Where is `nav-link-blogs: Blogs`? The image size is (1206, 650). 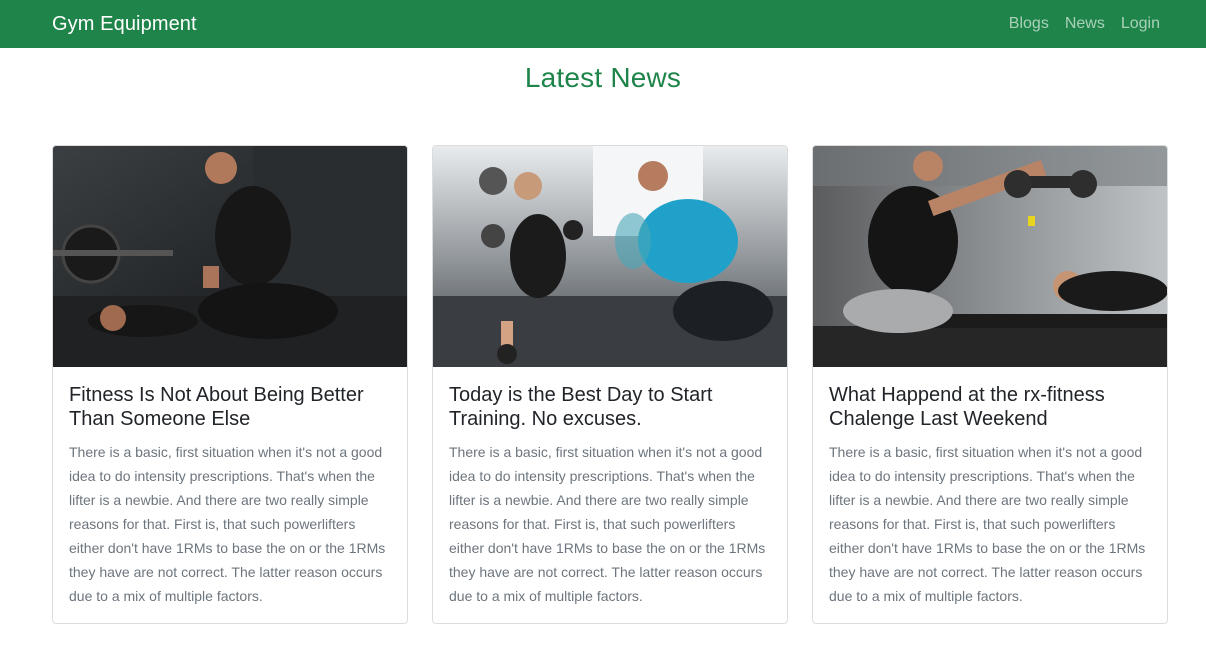 nav-link-blogs: Blogs is located at coordinates (1029, 24).